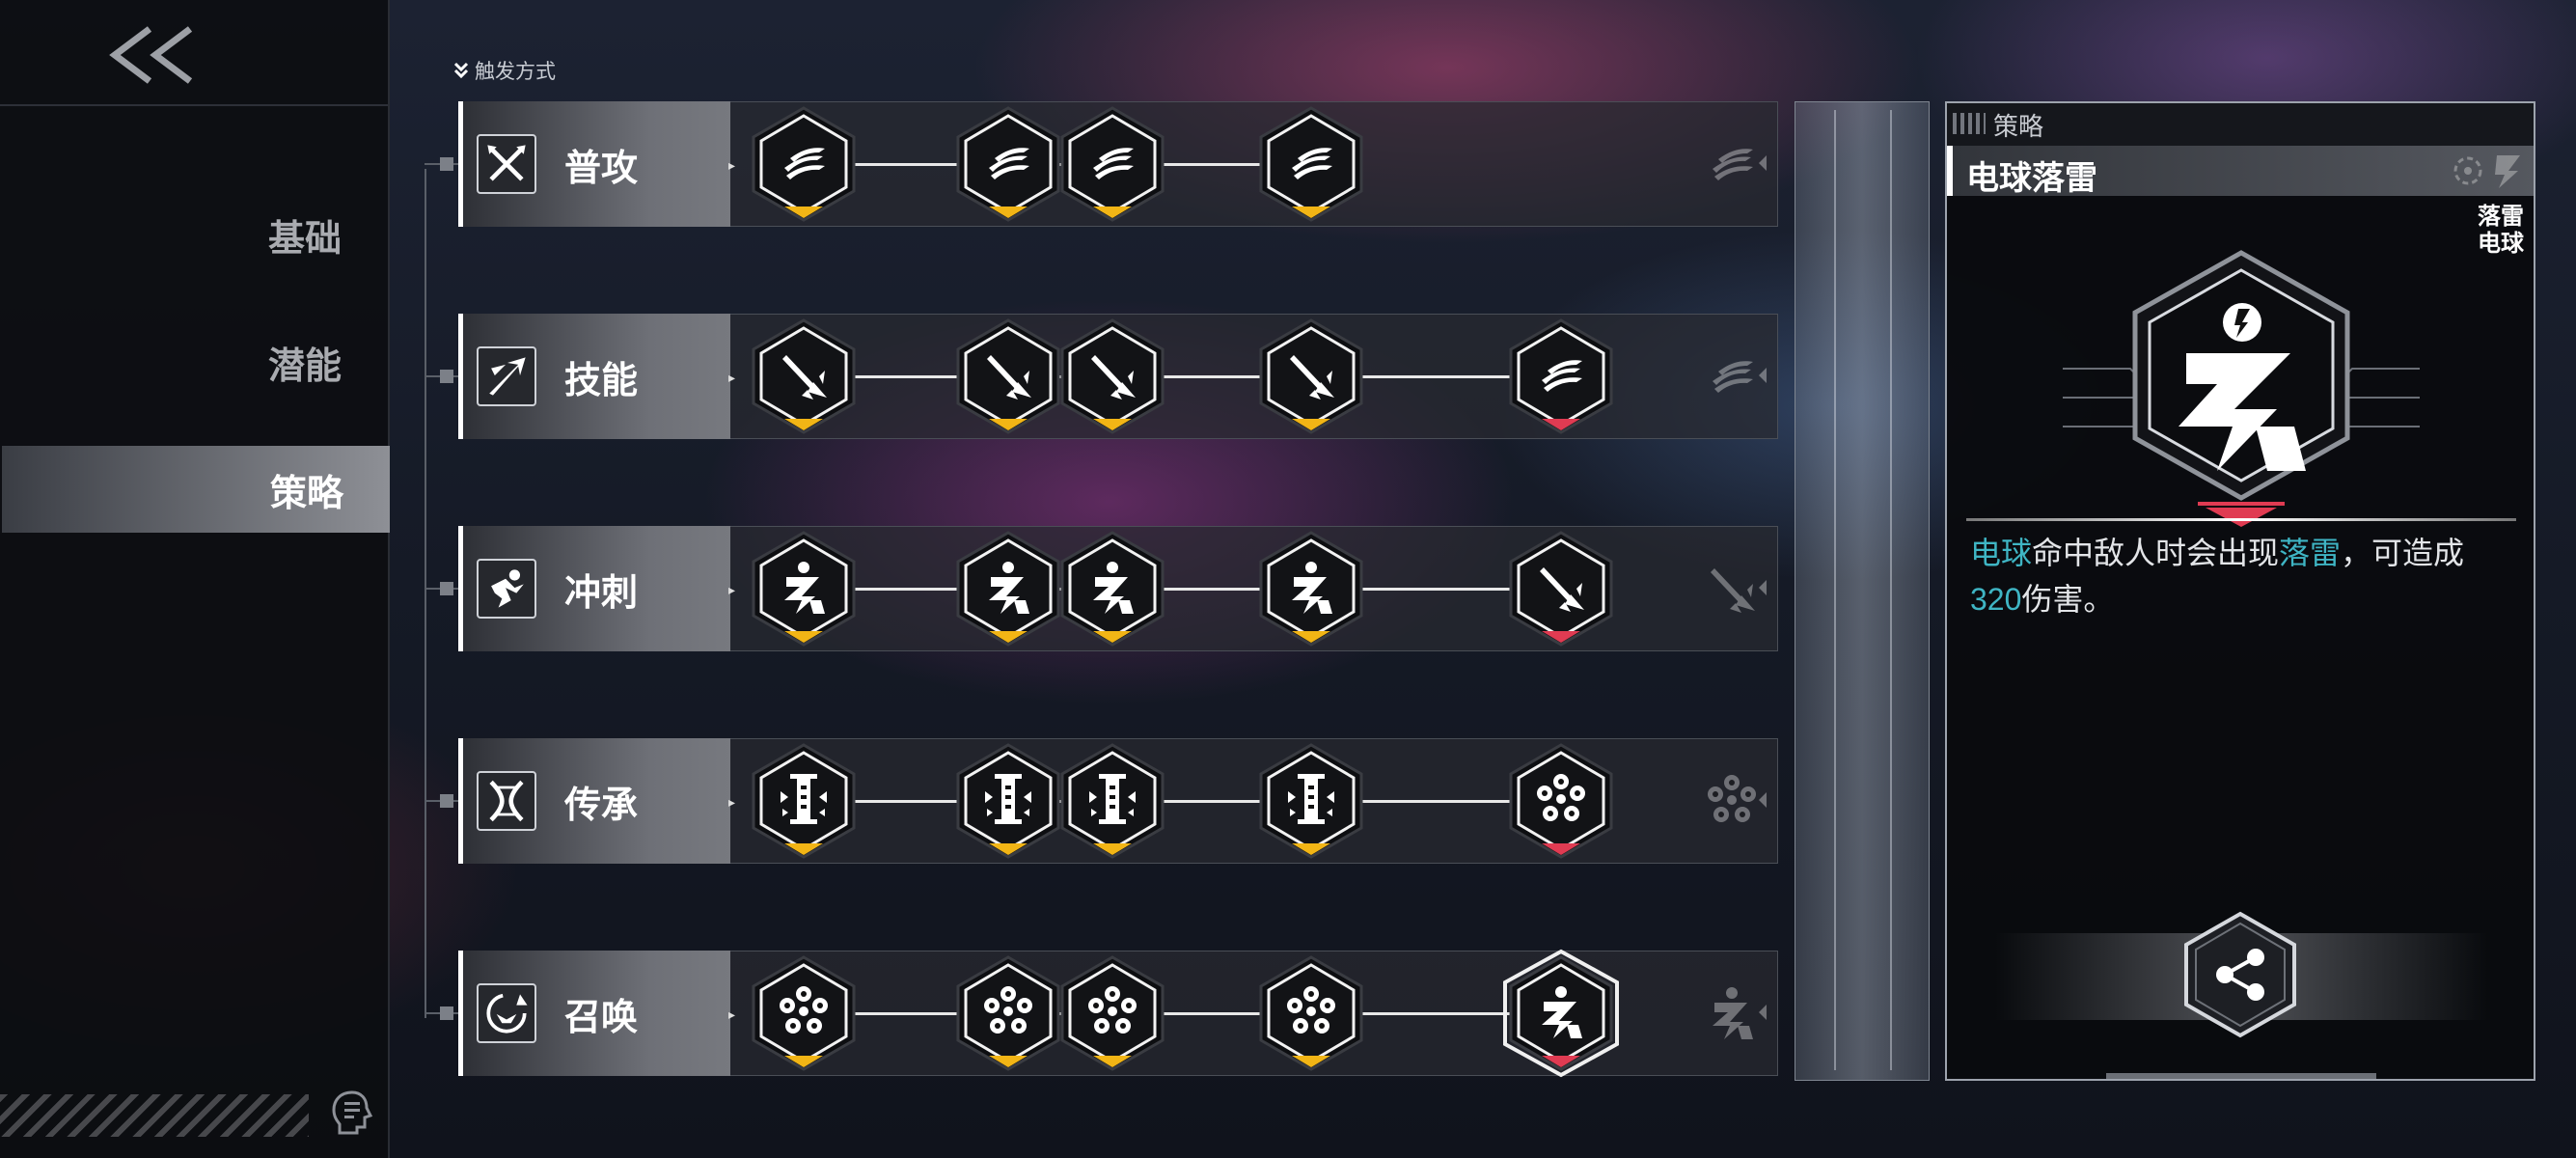 The height and width of the screenshot is (1158, 2576). I want to click on detail-title: 电球落雷, so click(2032, 178).